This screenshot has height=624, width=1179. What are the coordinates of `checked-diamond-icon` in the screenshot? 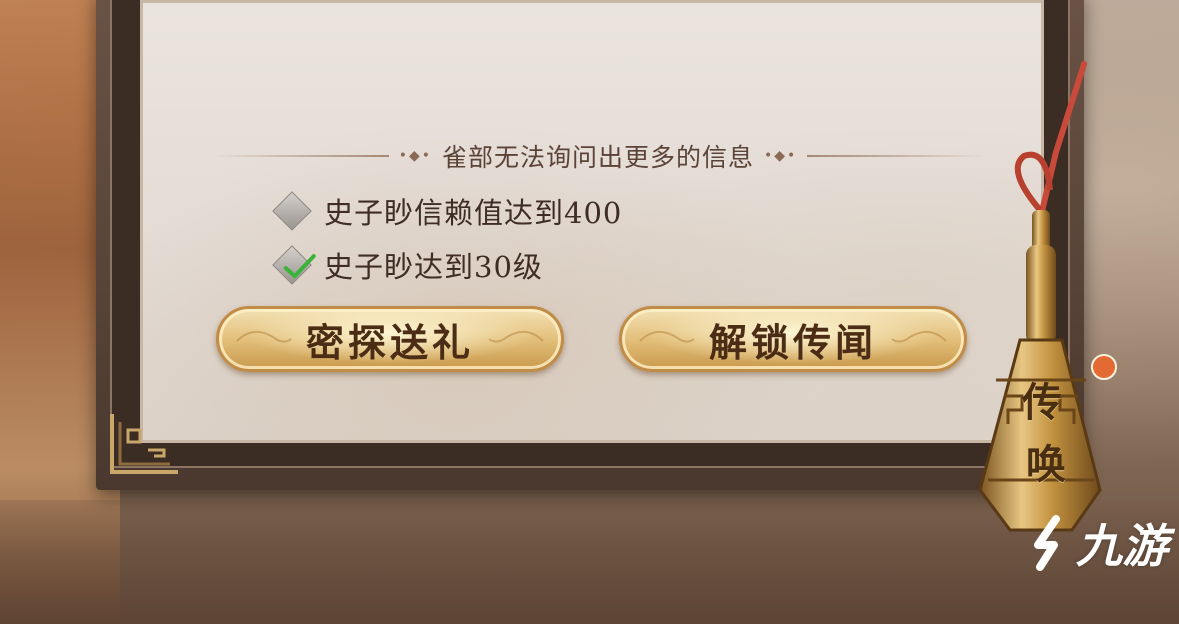 It's located at (294, 265).